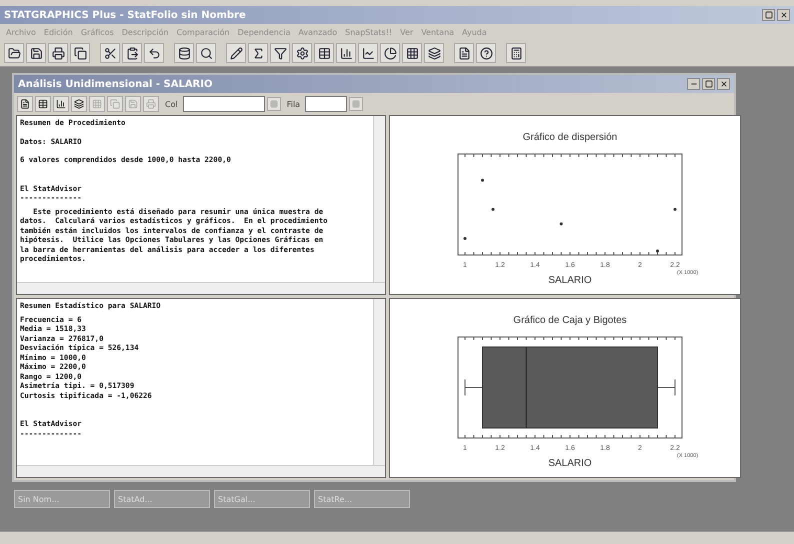  I want to click on scissors-button, so click(110, 53).